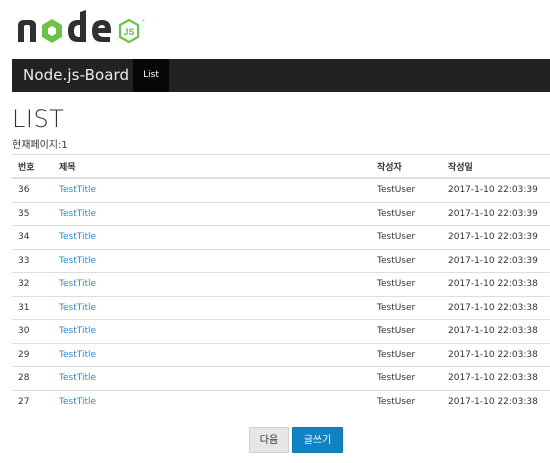 The image size is (550, 463). Describe the element at coordinates (281, 189) in the screenshot. I see `table-row: 36 TestTitle TestUser 2017-1-10 22:03:39` at that location.